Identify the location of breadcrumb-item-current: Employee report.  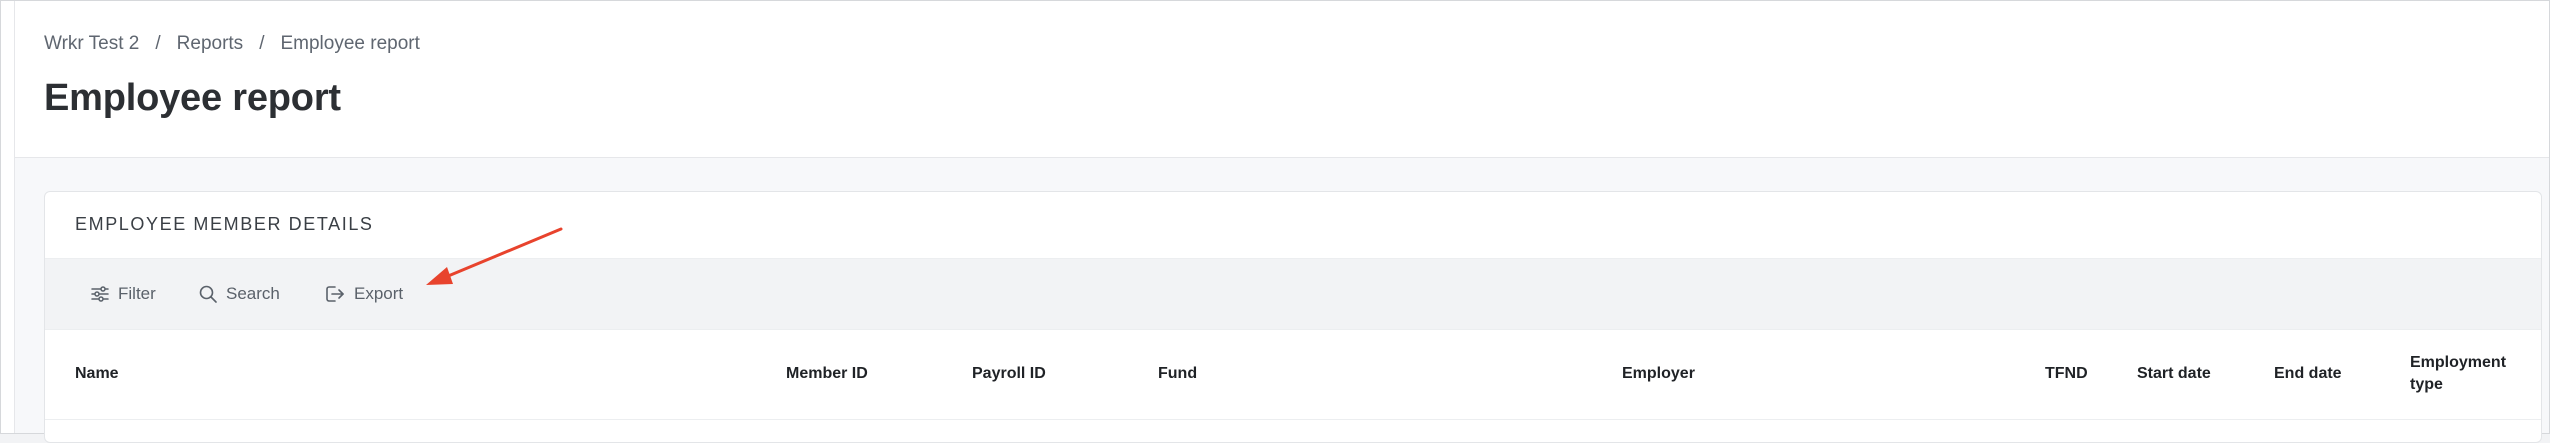
(350, 43).